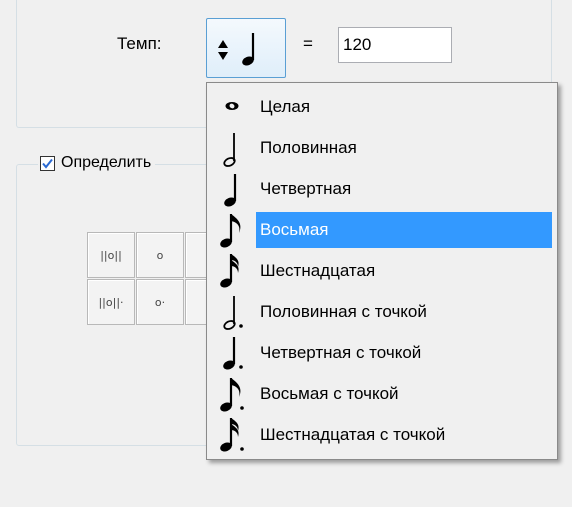 The image size is (572, 507). Describe the element at coordinates (343, 311) in the screenshot. I see `list-item-label: Половинная с точкой` at that location.